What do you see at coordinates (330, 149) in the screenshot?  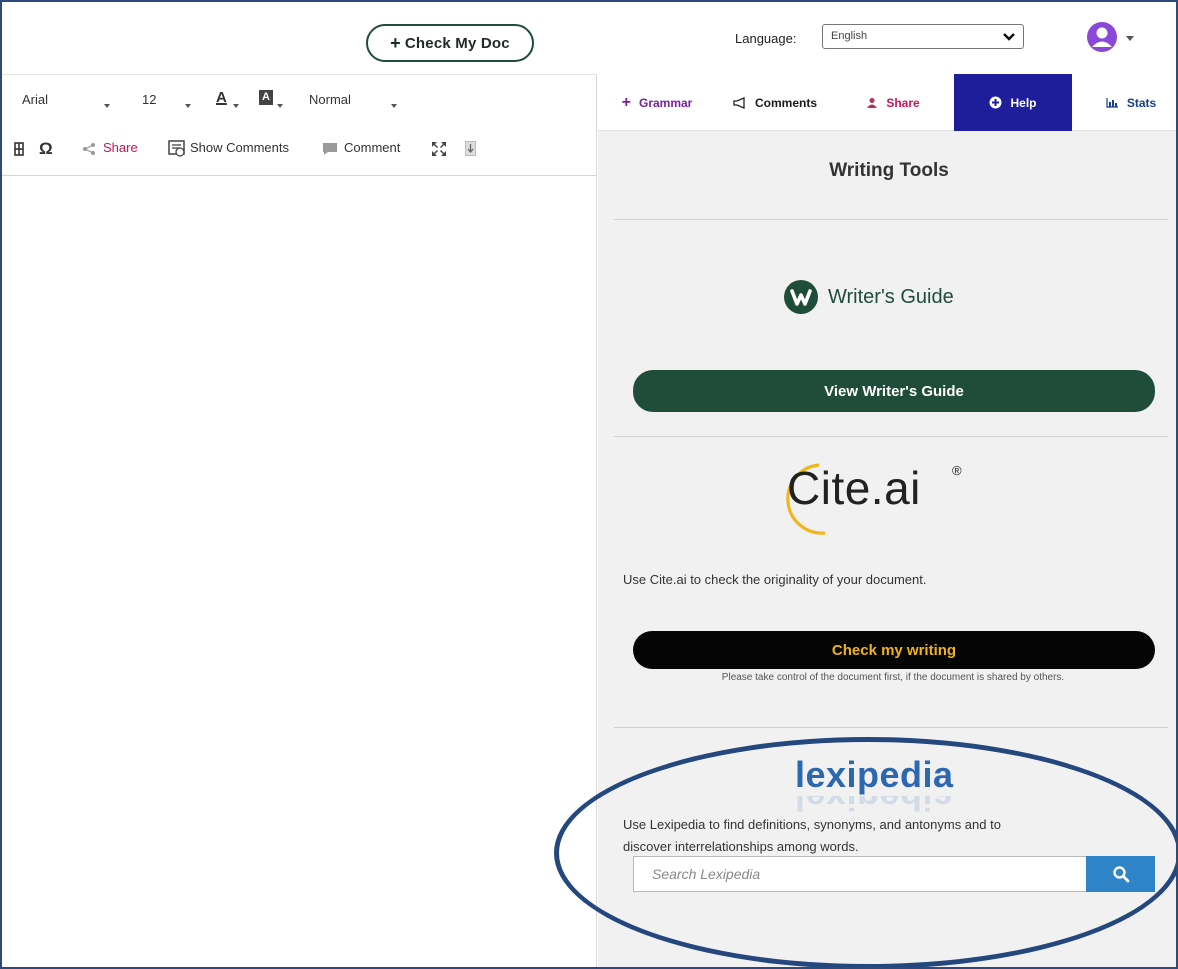 I see `comment-icon` at bounding box center [330, 149].